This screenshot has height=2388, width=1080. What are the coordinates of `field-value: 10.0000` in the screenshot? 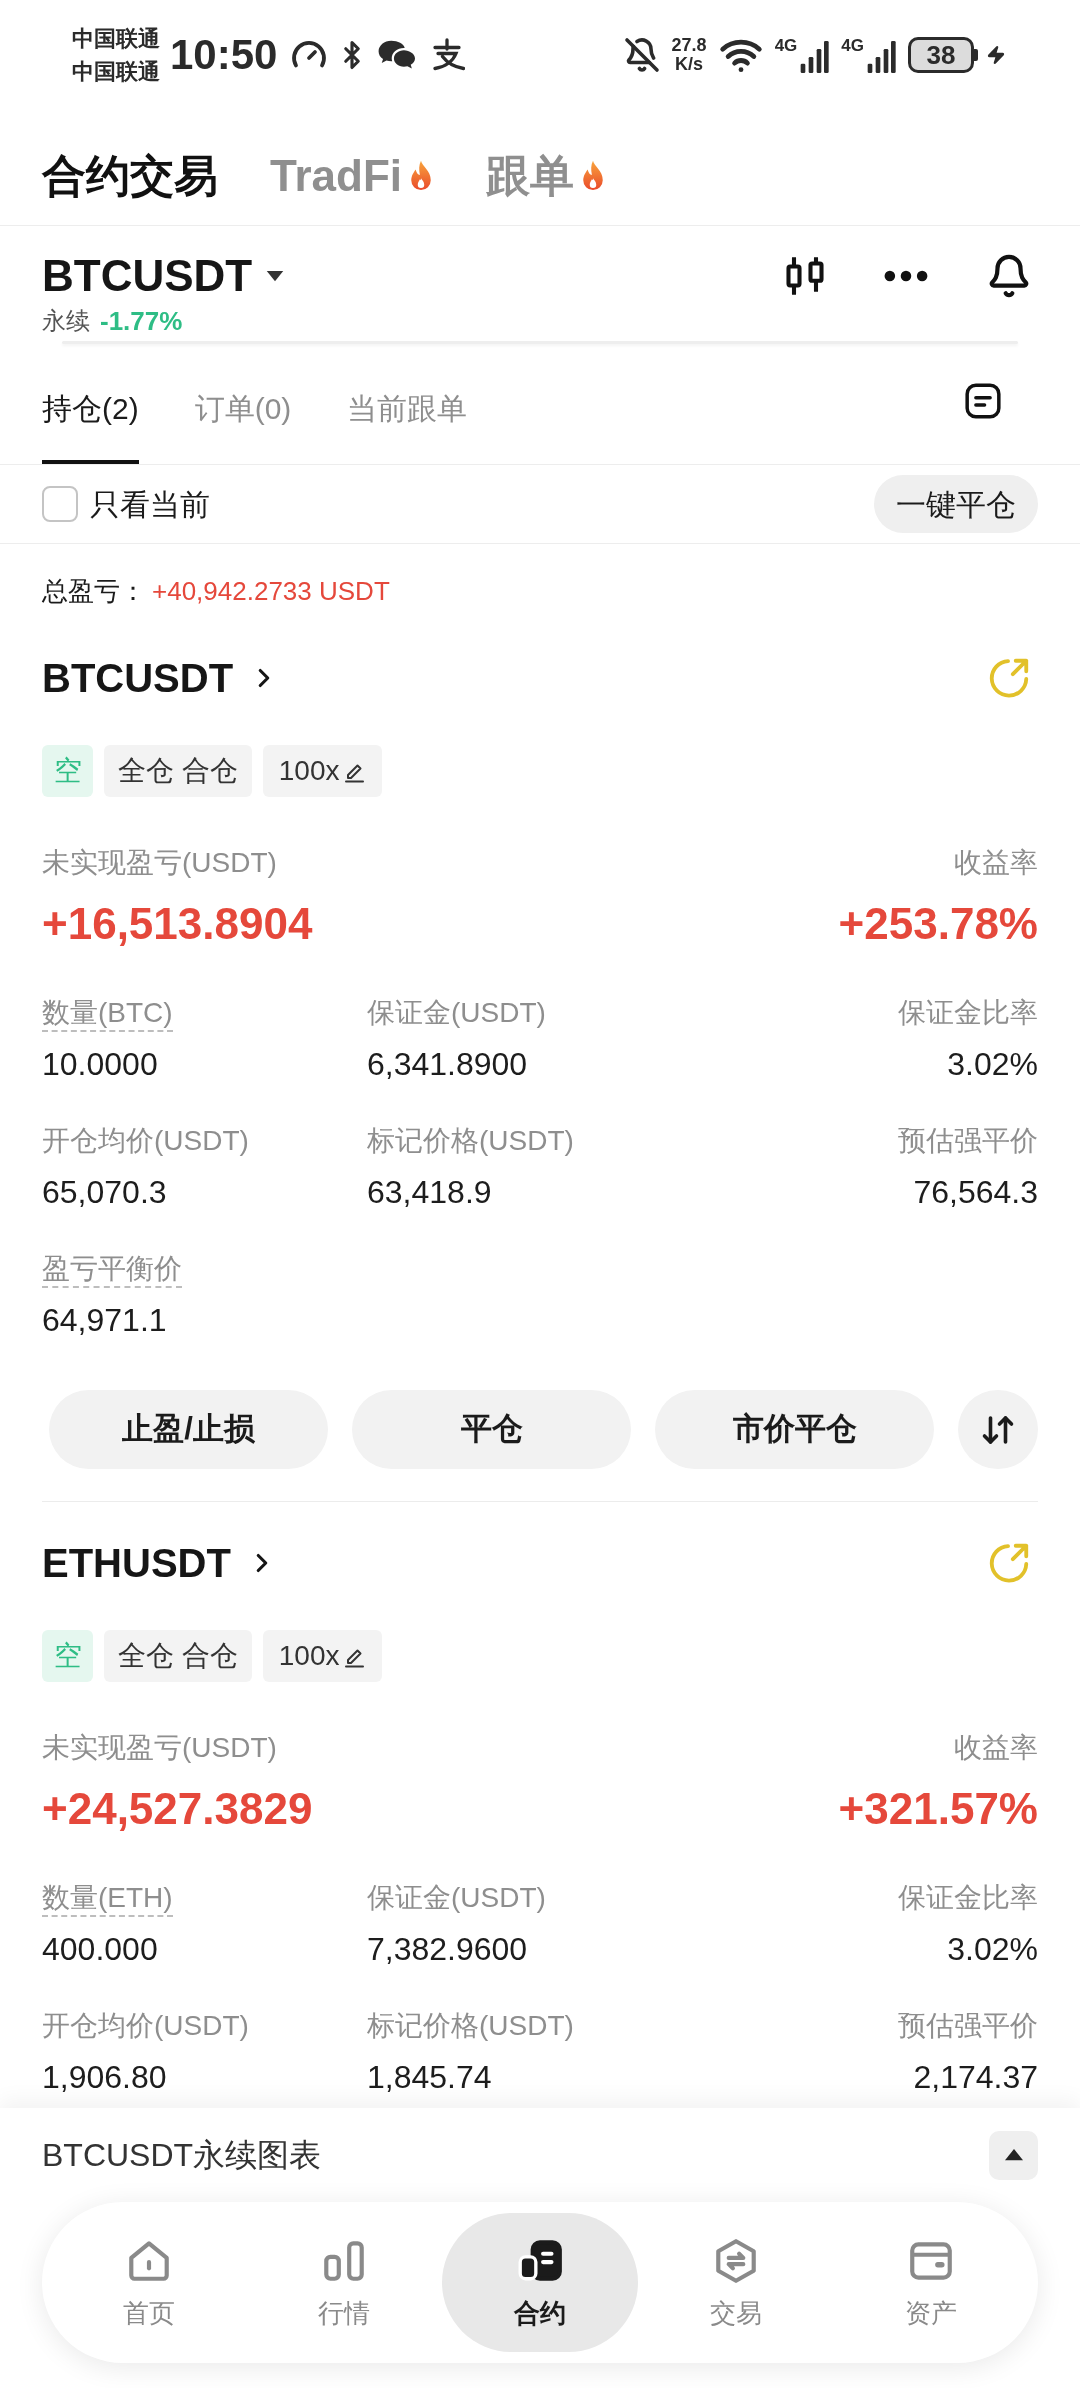 It's located at (100, 1064).